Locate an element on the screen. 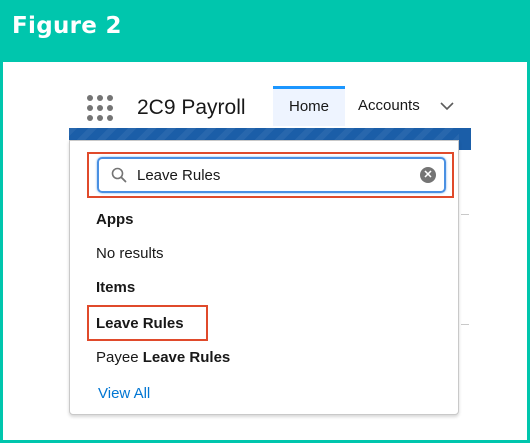  header-banner-edge is located at coordinates (465, 139).